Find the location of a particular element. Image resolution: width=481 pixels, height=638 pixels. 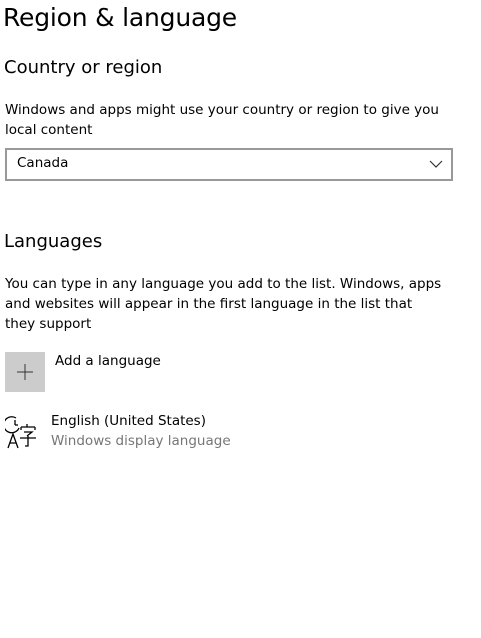

chevron-down-icon is located at coordinates (436, 164).